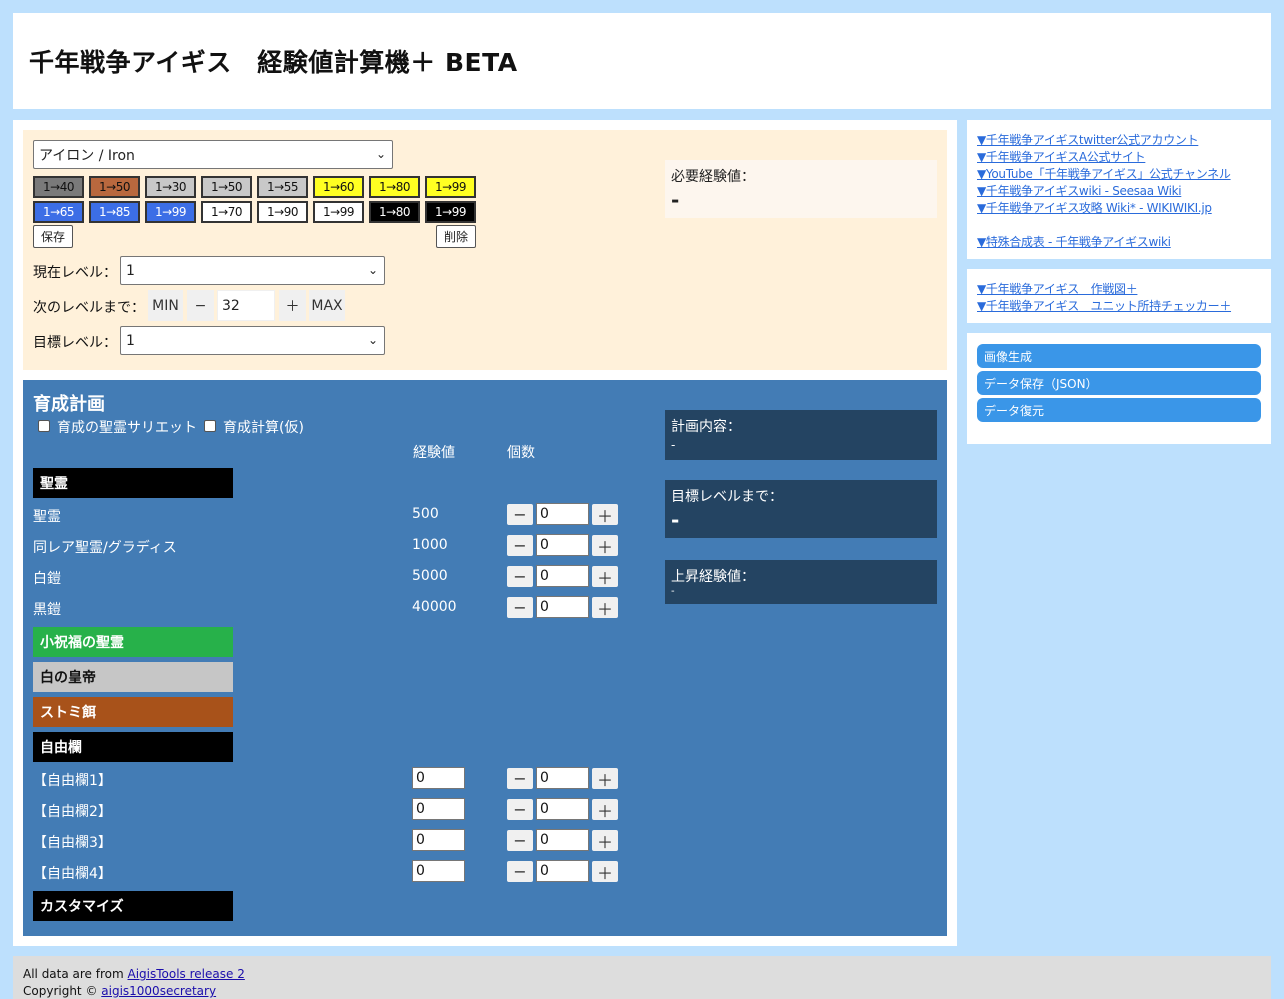  What do you see at coordinates (642, 61) in the screenshot?
I see `page-header: 千年戦争アイギス 経験値計算機＋ BETA` at bounding box center [642, 61].